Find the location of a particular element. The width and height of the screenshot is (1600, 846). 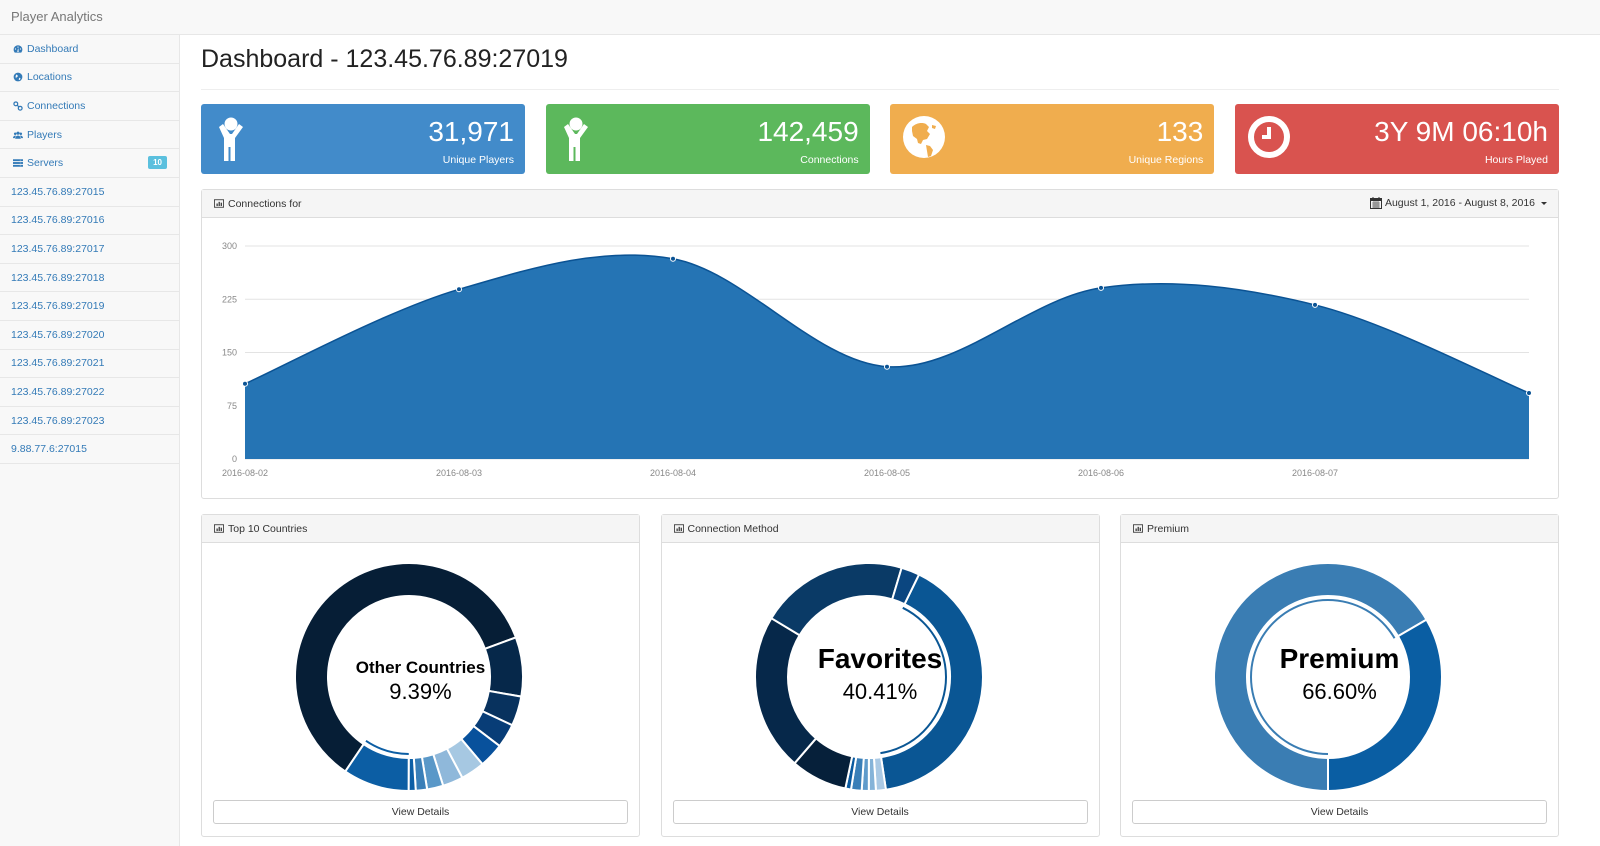

sidebar-item-label: Dashboard is located at coordinates (53, 48).